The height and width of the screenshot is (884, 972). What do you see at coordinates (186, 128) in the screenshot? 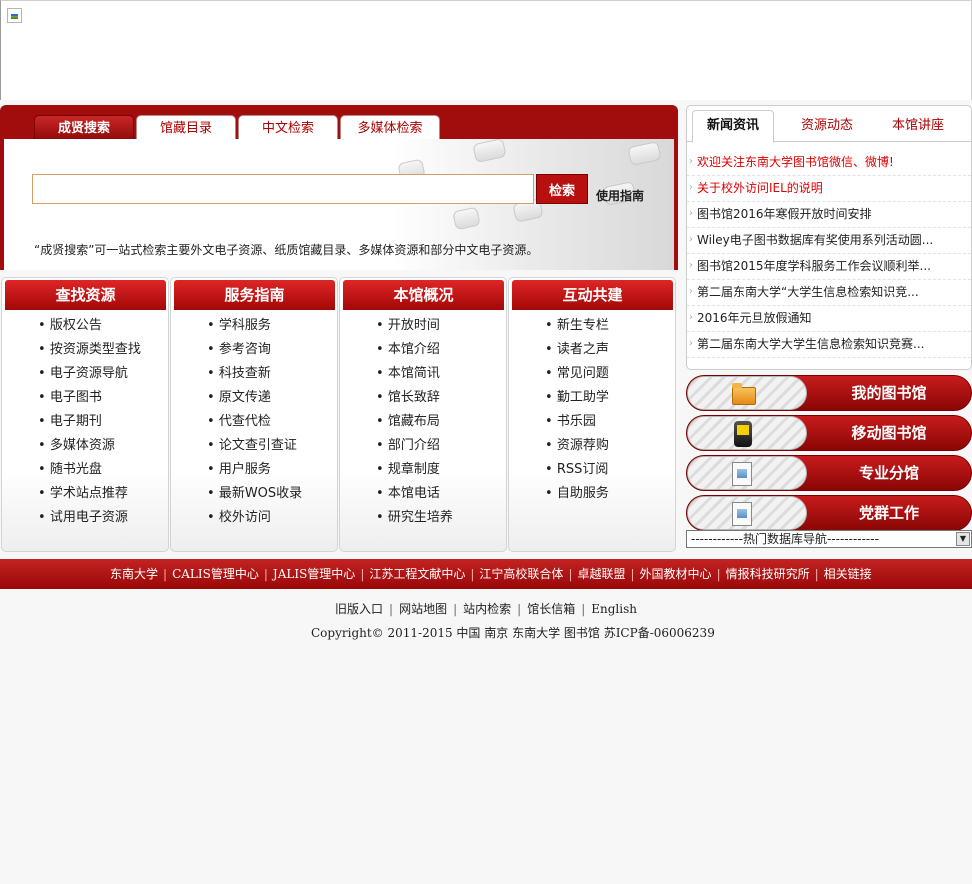
I see `tab-catalog: 馆藏目录` at bounding box center [186, 128].